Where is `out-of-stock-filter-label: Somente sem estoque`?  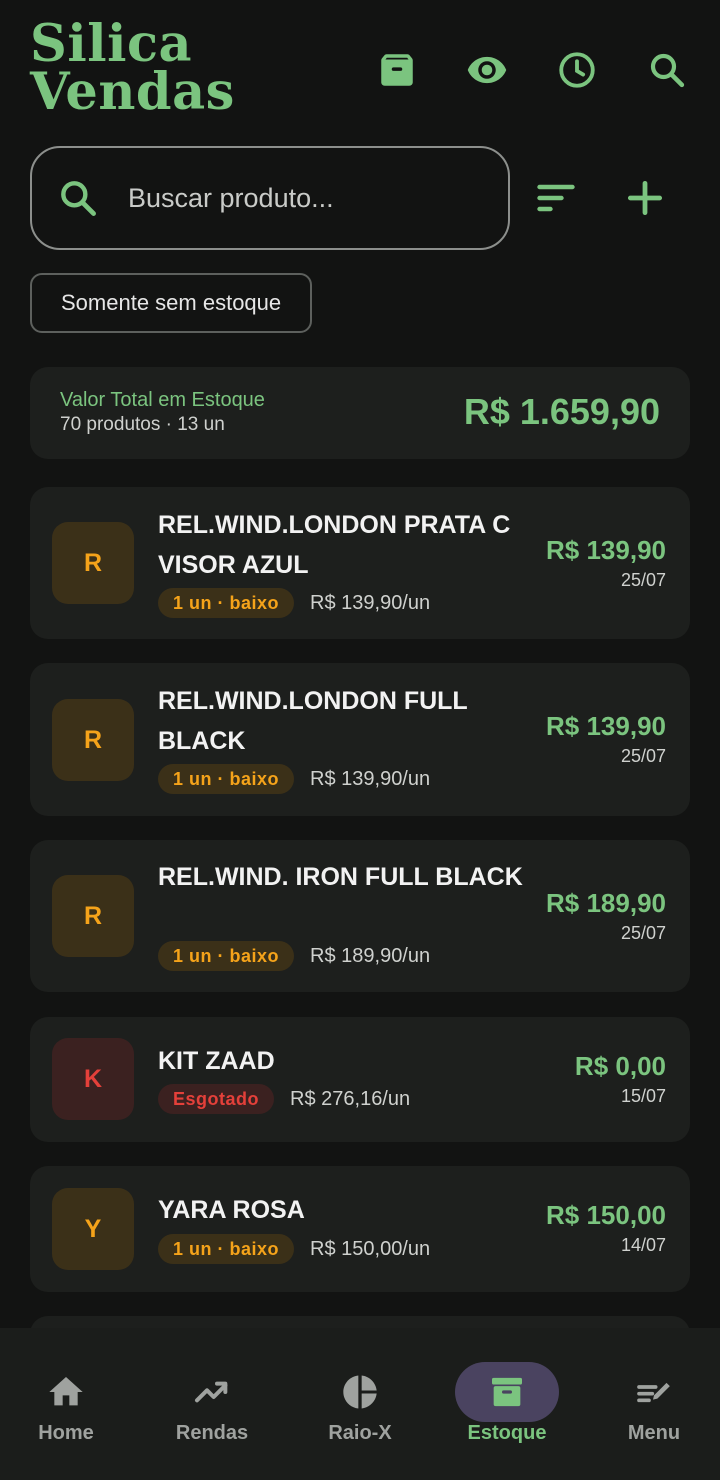
out-of-stock-filter-label: Somente sem estoque is located at coordinates (171, 302).